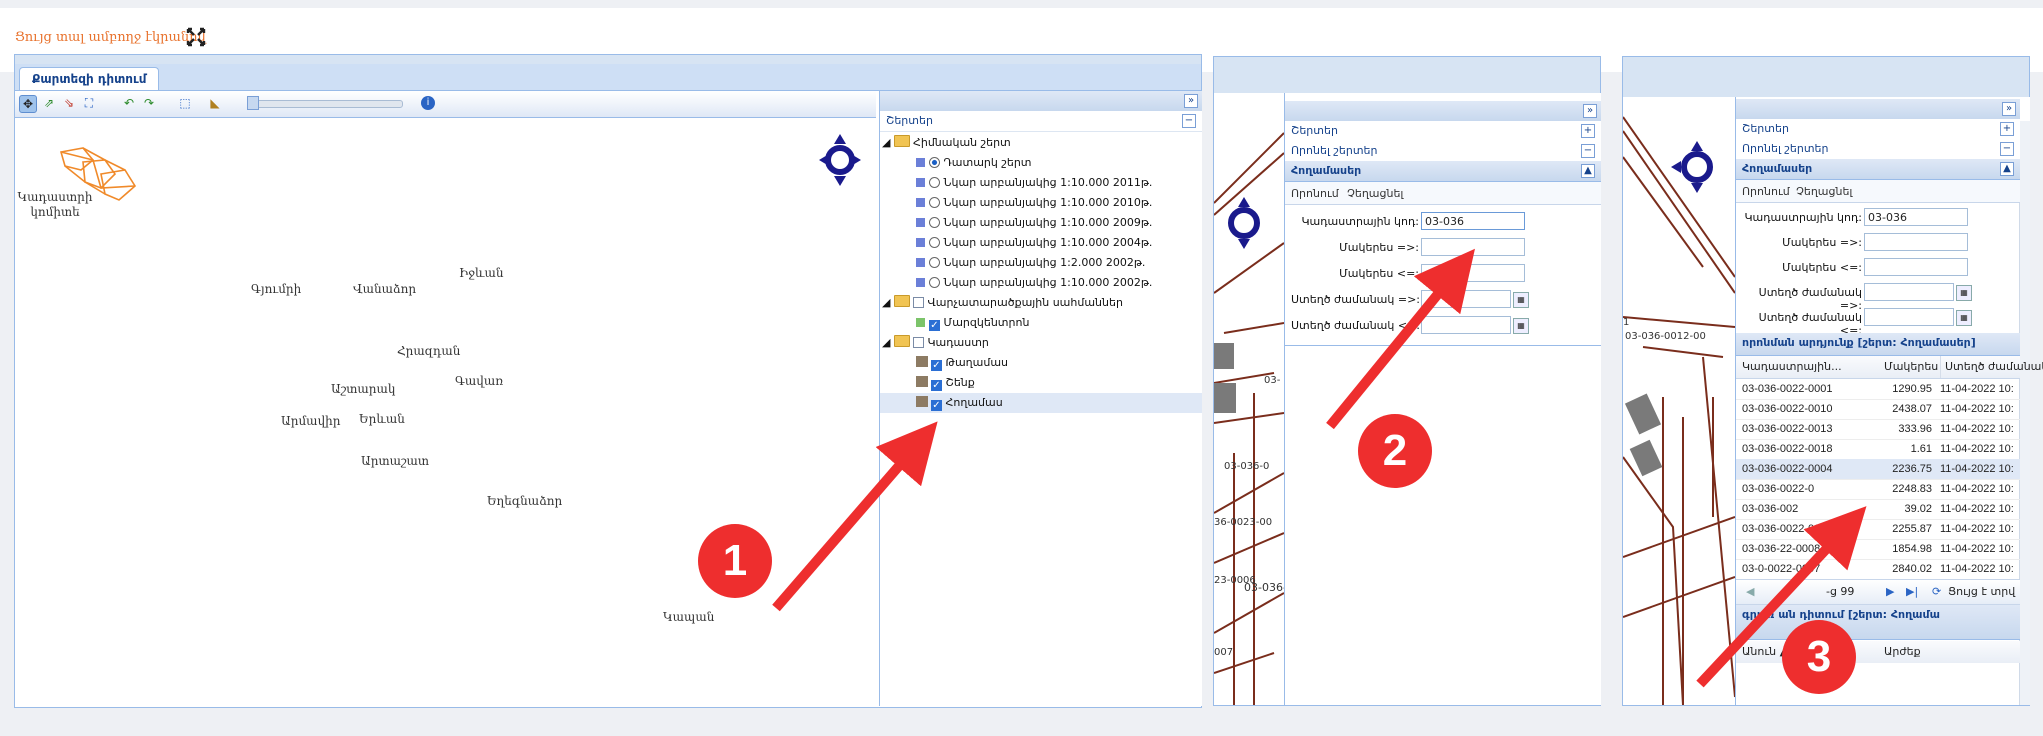  I want to click on step-callout-3: 3, so click(1819, 657).